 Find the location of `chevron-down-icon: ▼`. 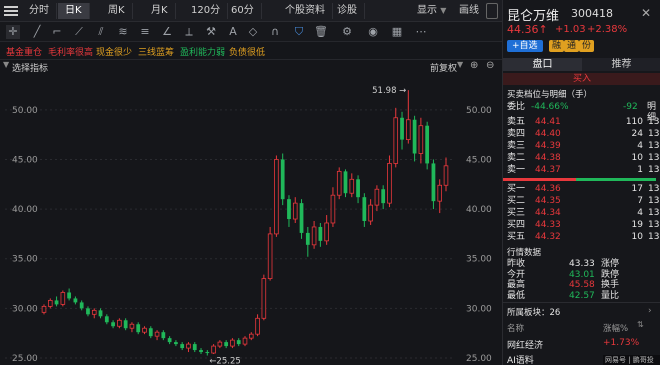

chevron-down-icon: ▼ is located at coordinates (6, 64).